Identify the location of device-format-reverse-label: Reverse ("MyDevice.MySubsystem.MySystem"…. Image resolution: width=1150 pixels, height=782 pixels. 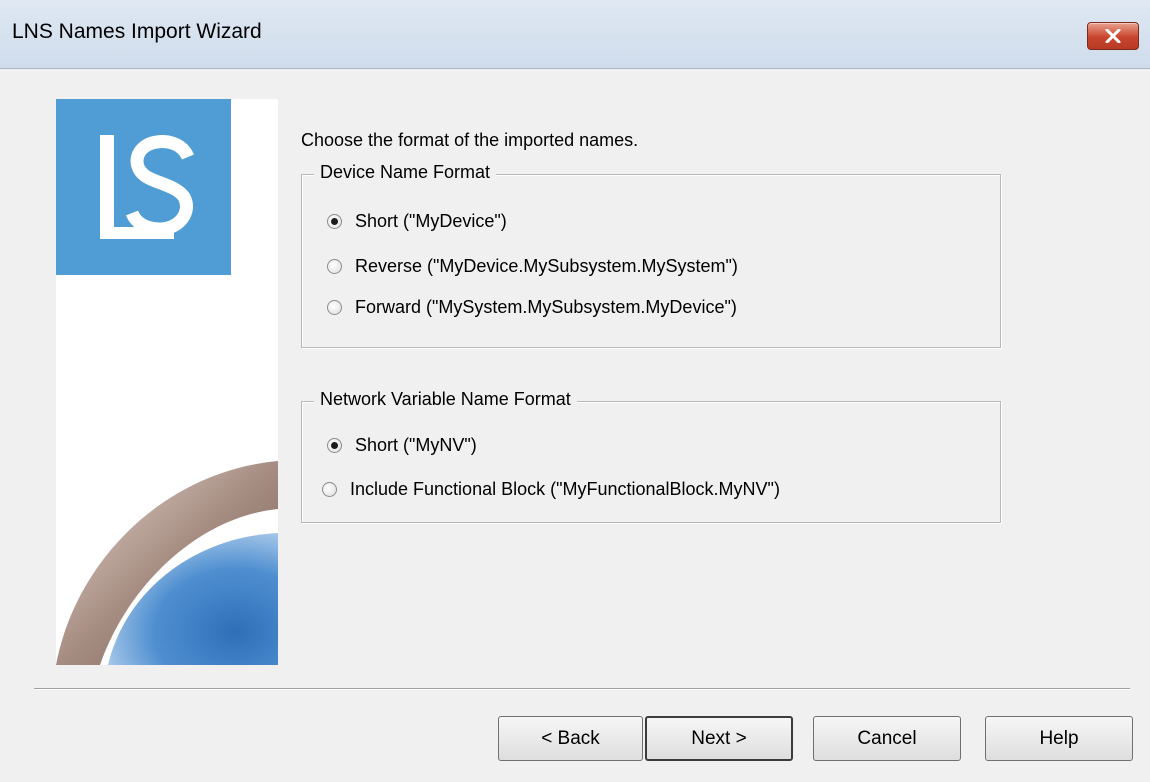
(546, 265).